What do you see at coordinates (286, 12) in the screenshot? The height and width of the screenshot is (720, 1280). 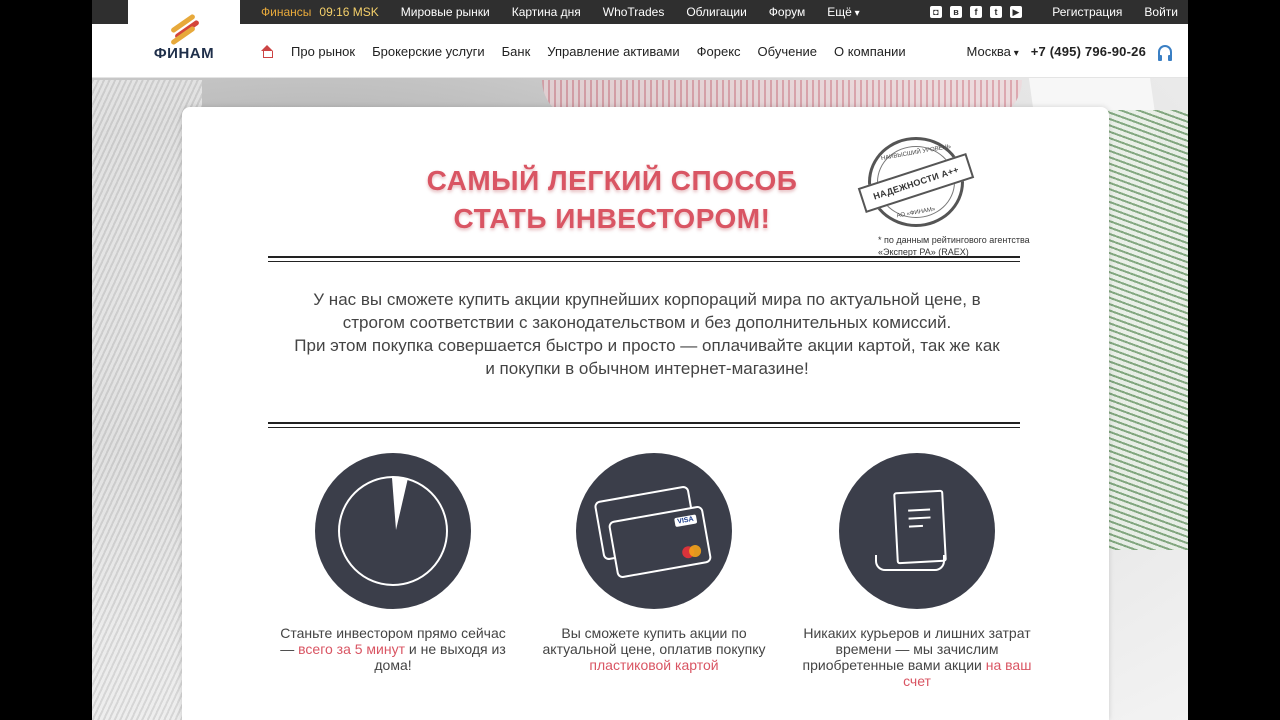 I see `top-nav-finance: Финансы` at bounding box center [286, 12].